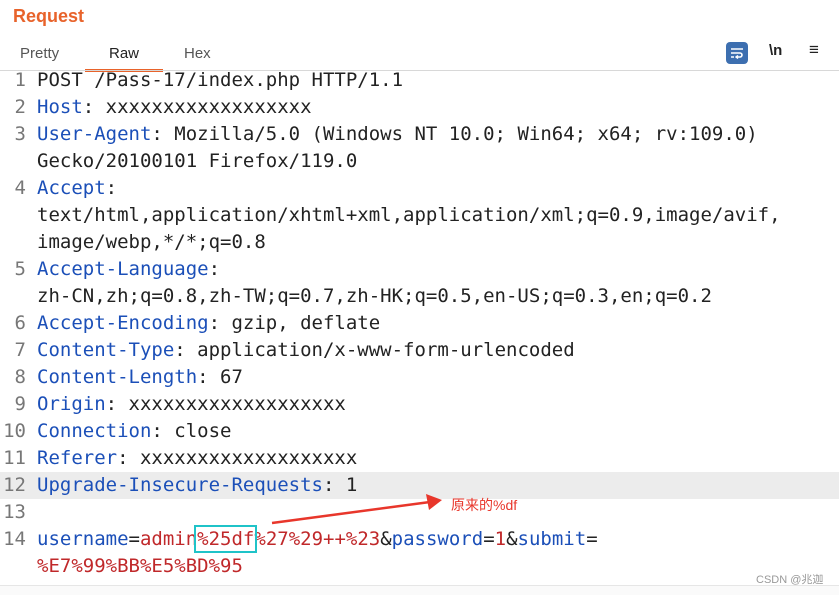 This screenshot has height=595, width=839. I want to click on word-wrap-button, so click(737, 53).